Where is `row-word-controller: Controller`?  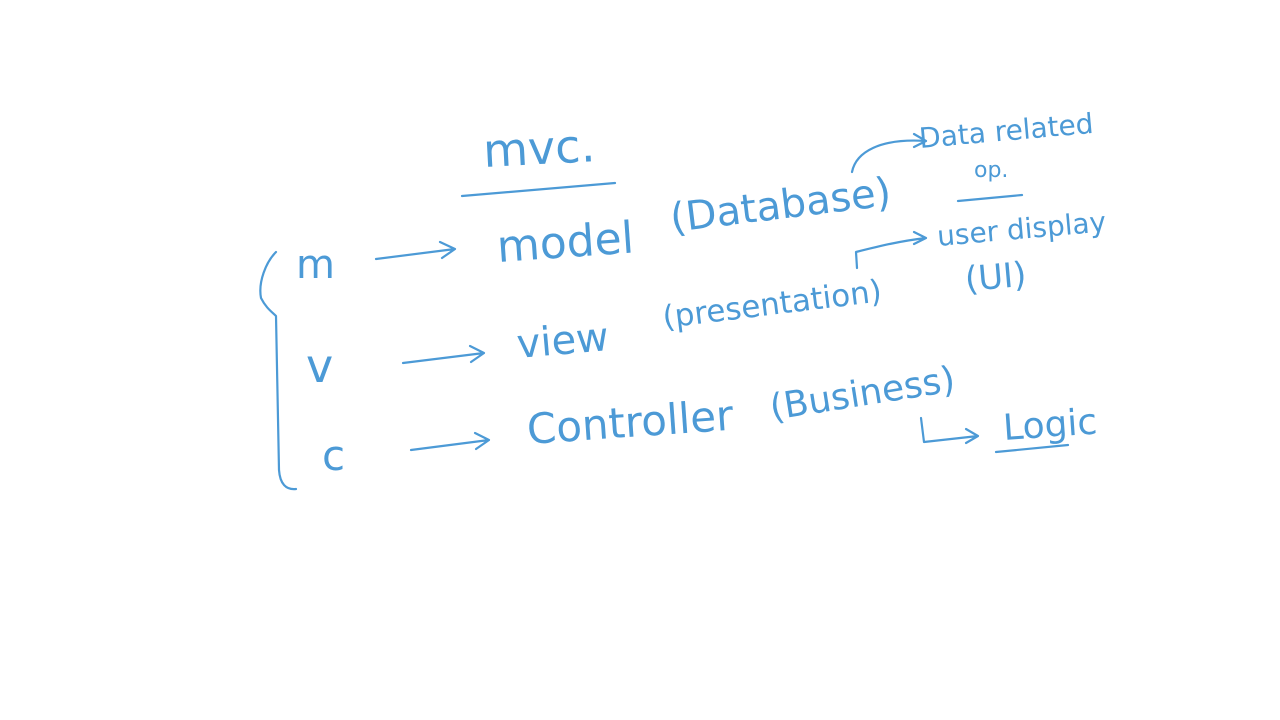 row-word-controller: Controller is located at coordinates (630, 422).